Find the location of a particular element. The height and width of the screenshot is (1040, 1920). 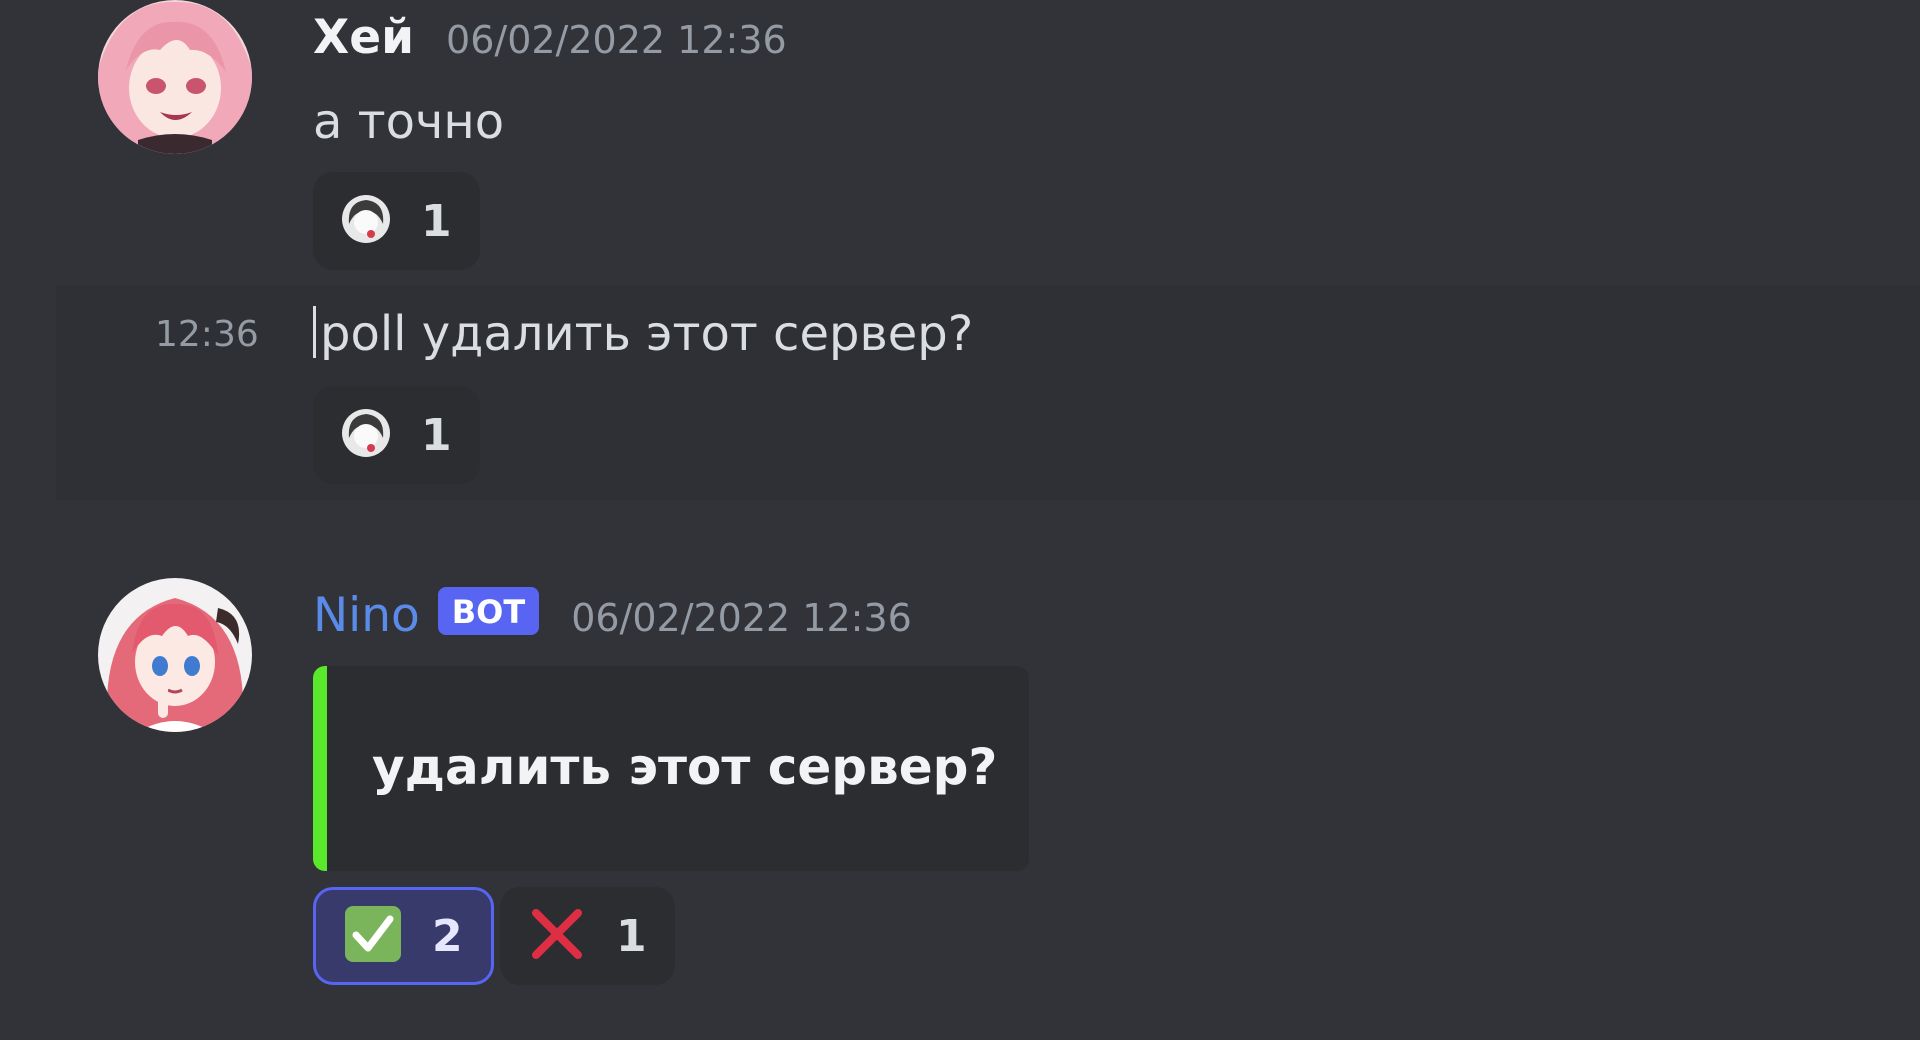

message-content: poll удалить этот сервер? is located at coordinates (643, 334).